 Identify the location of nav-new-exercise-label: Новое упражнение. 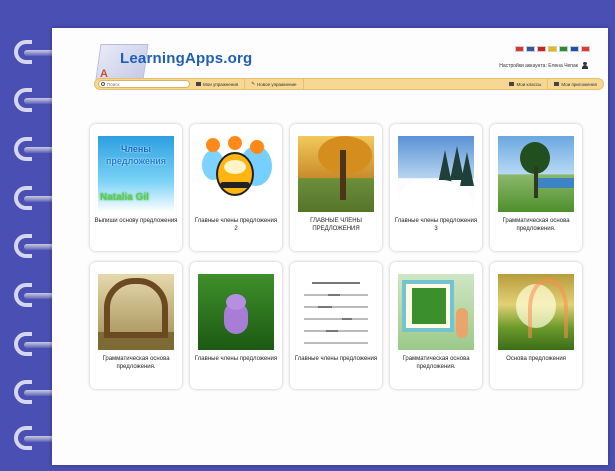
(276, 84).